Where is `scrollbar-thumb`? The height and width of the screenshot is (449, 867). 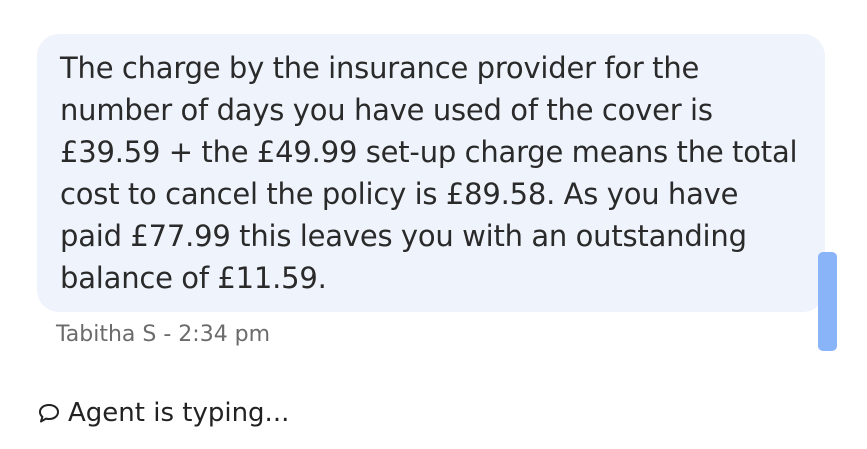
scrollbar-thumb is located at coordinates (827, 301).